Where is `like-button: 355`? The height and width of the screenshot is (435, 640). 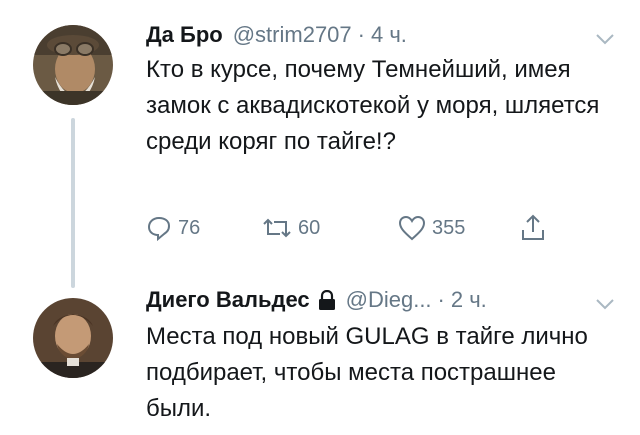 like-button: 355 is located at coordinates (431, 228).